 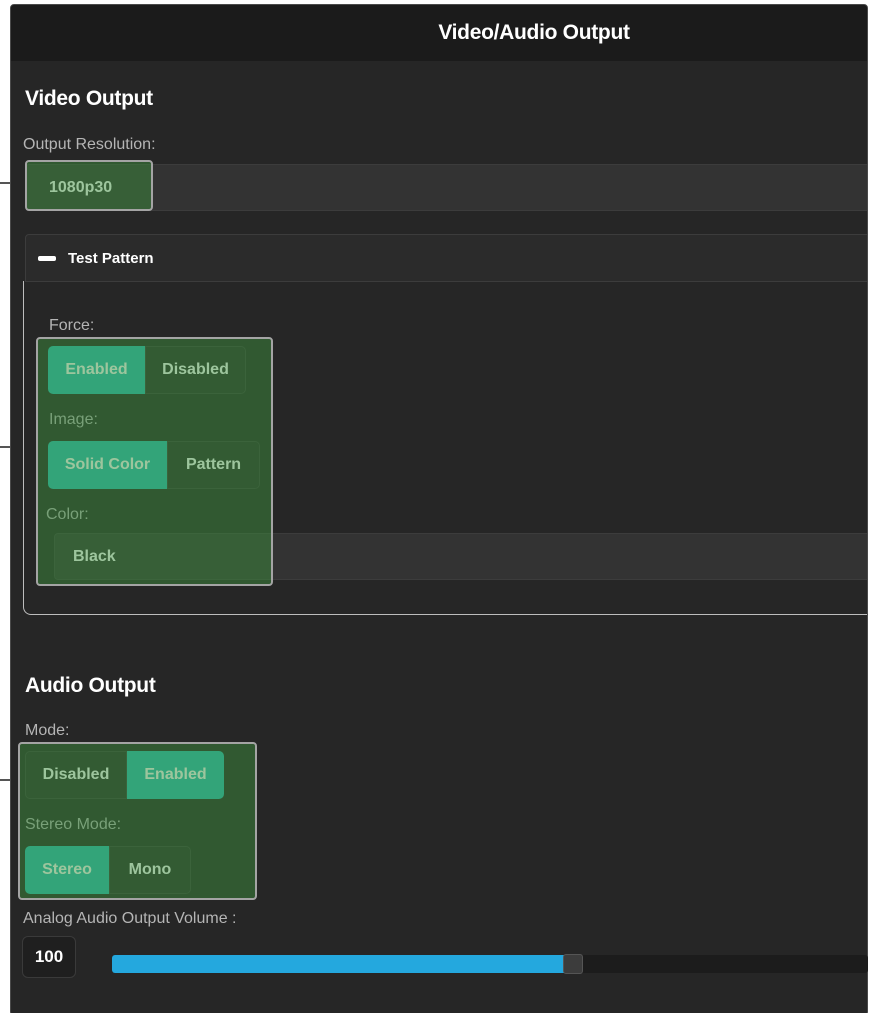 I want to click on stereo-button: Stereo, so click(x=67, y=870).